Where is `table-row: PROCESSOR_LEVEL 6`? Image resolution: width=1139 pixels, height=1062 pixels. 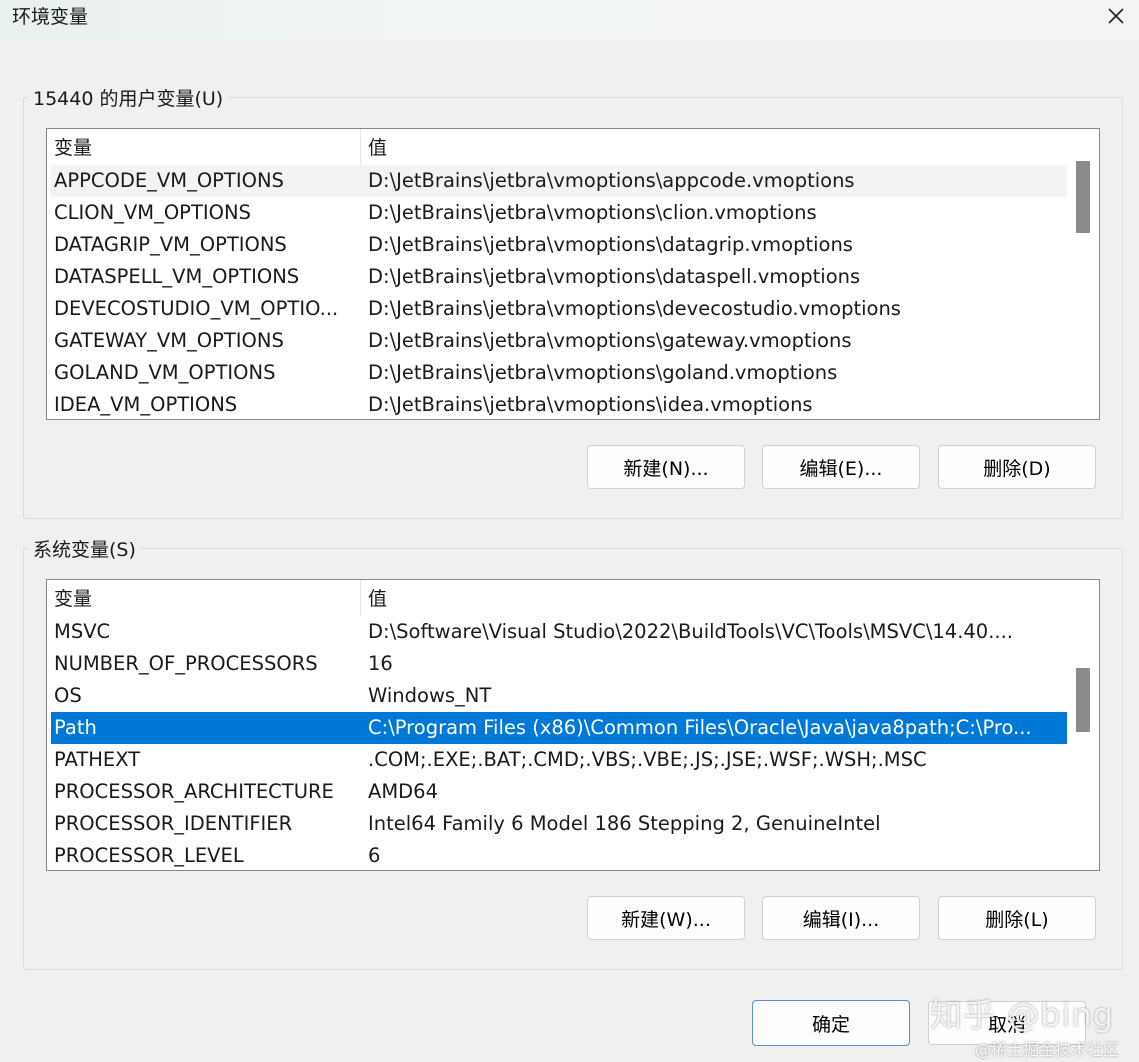
table-row: PROCESSOR_LEVEL 6 is located at coordinates (559, 855).